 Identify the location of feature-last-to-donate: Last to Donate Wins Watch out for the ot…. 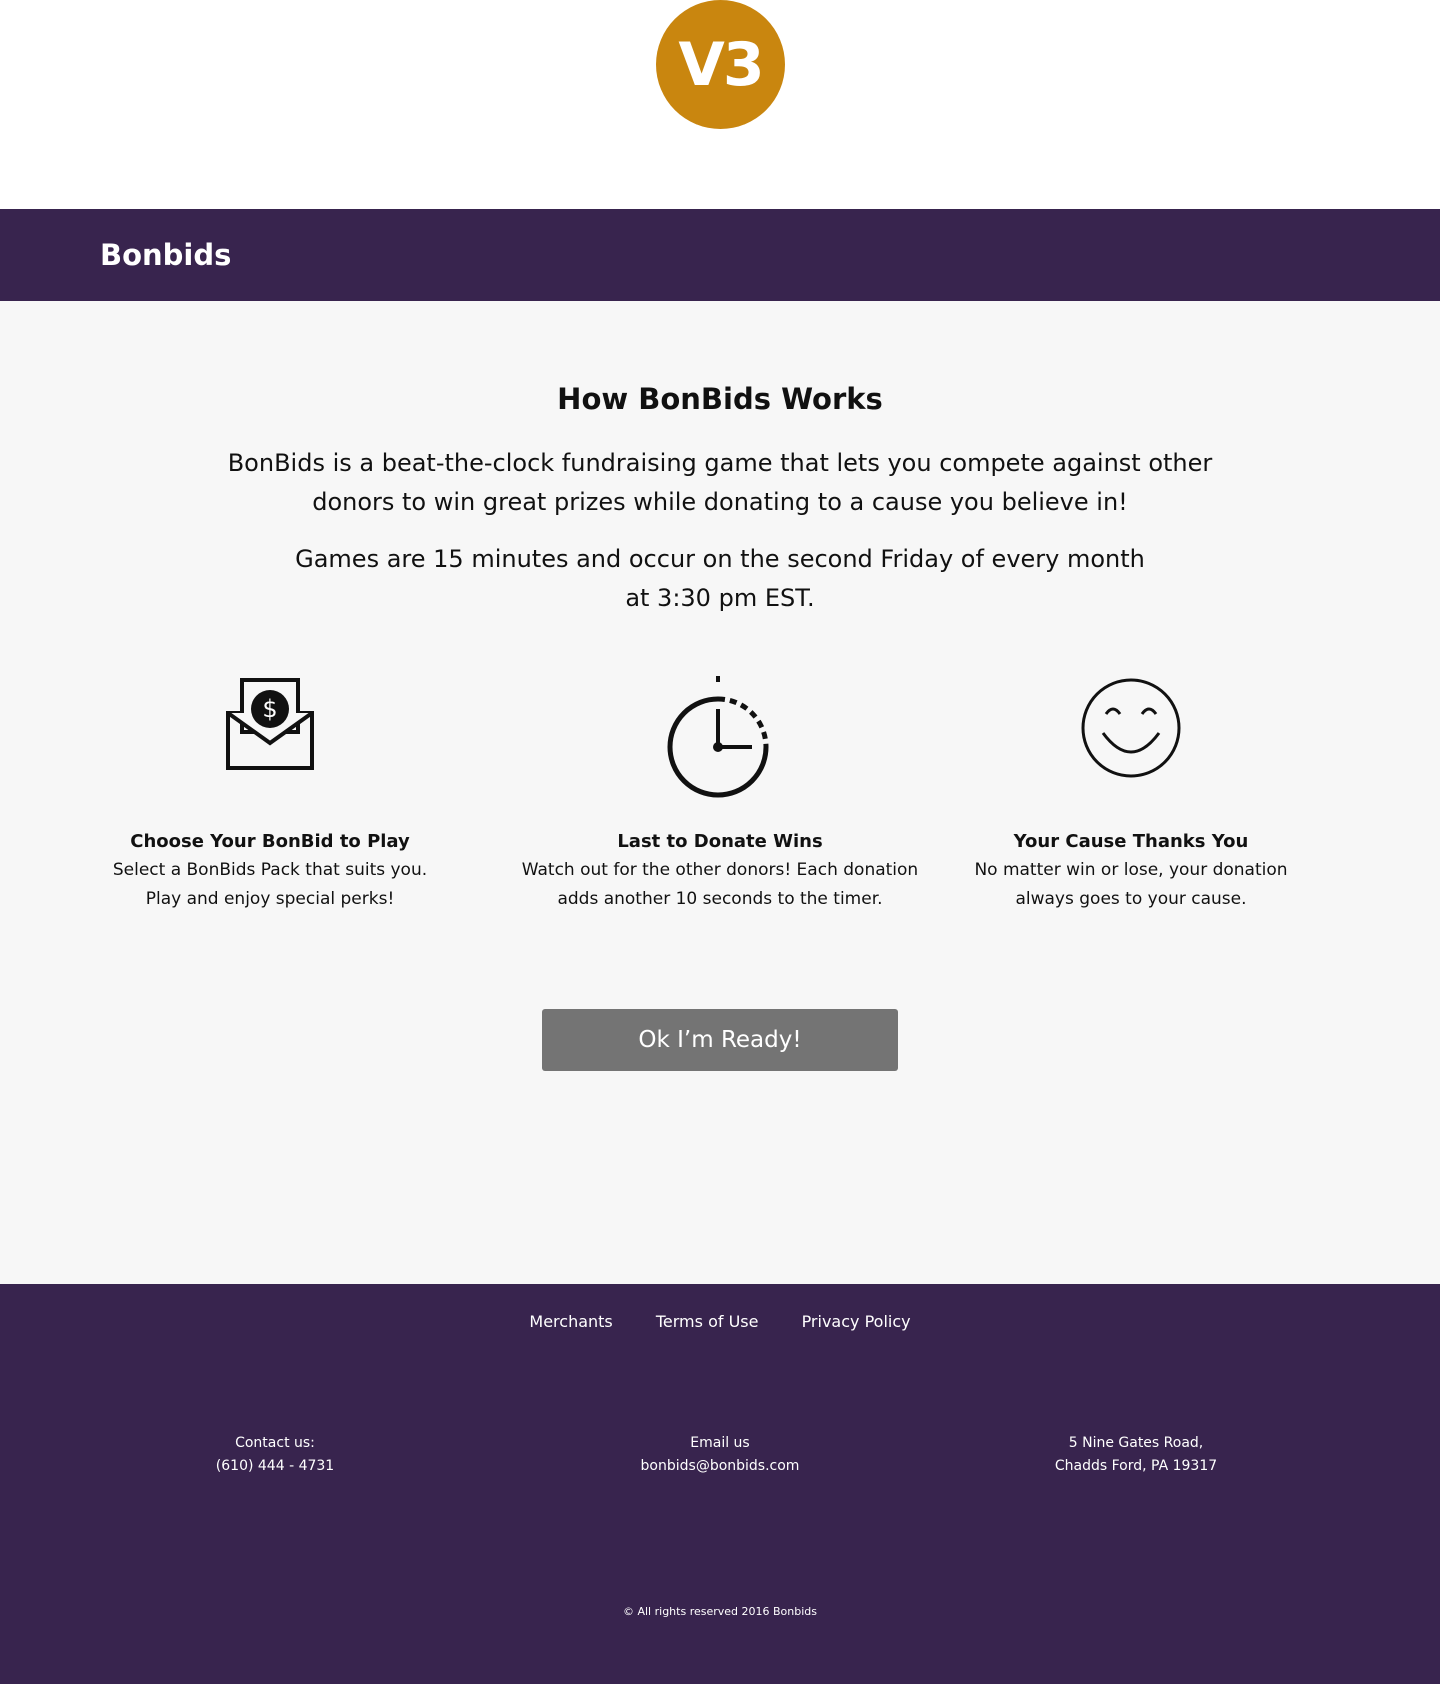
(720, 795).